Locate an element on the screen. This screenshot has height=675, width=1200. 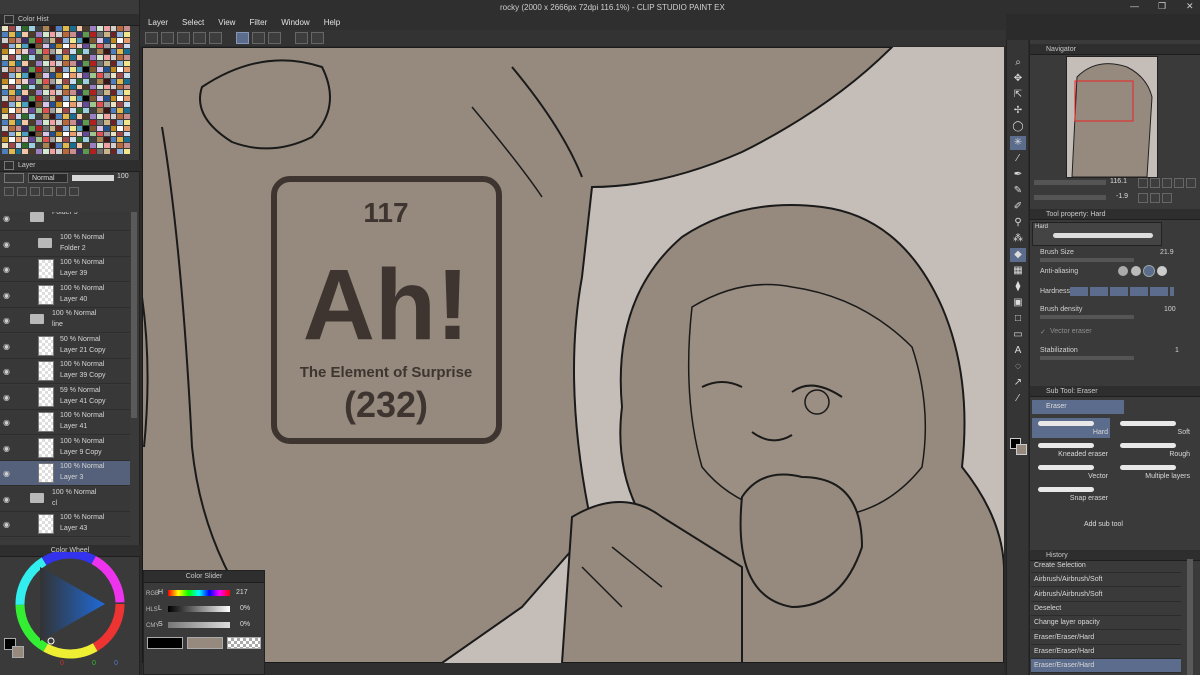
color-set-tab: Color Hist is located at coordinates (33, 19).